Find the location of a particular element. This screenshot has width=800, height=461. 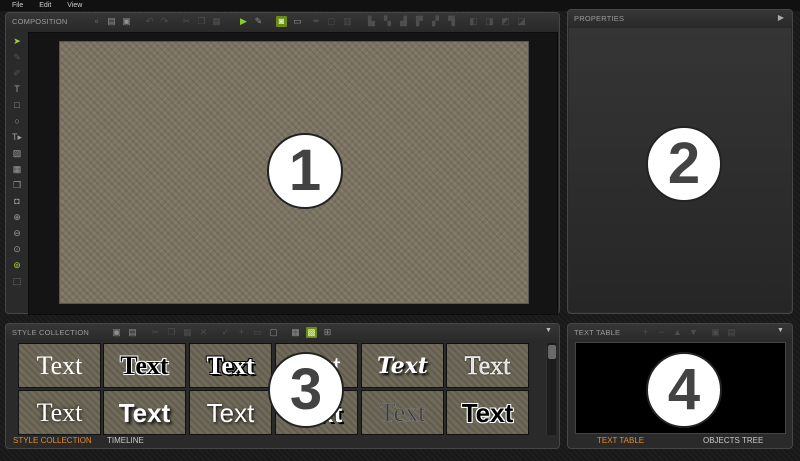

large-grid-icon: ▩ is located at coordinates (311, 332).